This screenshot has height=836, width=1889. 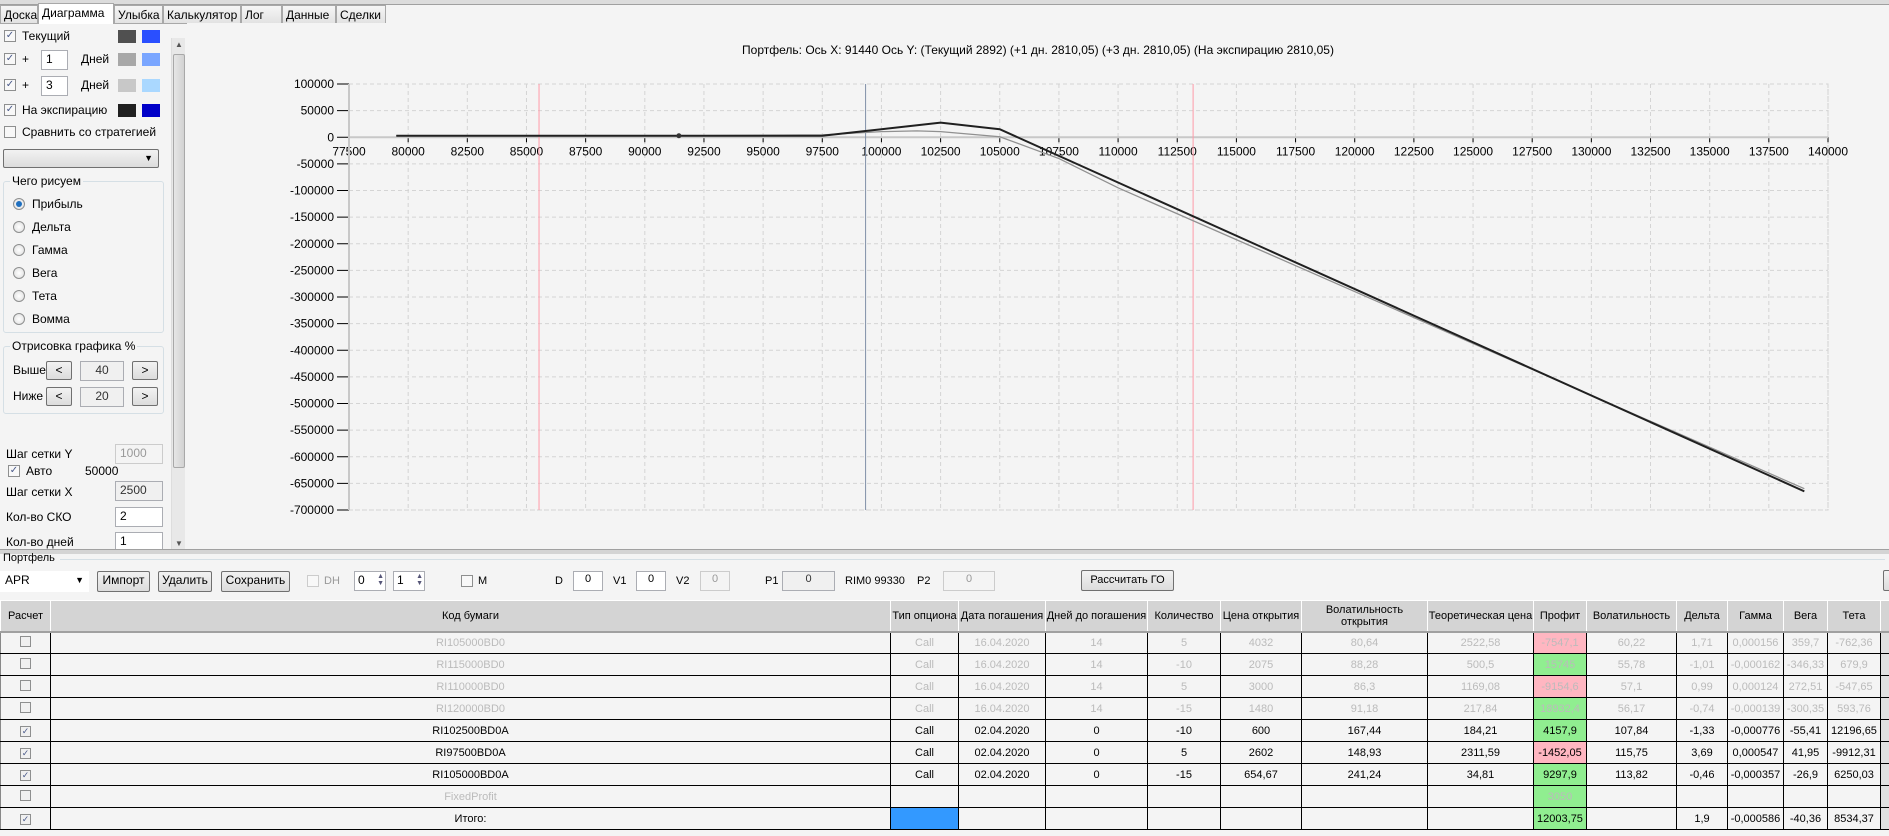 What do you see at coordinates (470, 686) in the screenshot?
I see `table-cell: RI110000BD0` at bounding box center [470, 686].